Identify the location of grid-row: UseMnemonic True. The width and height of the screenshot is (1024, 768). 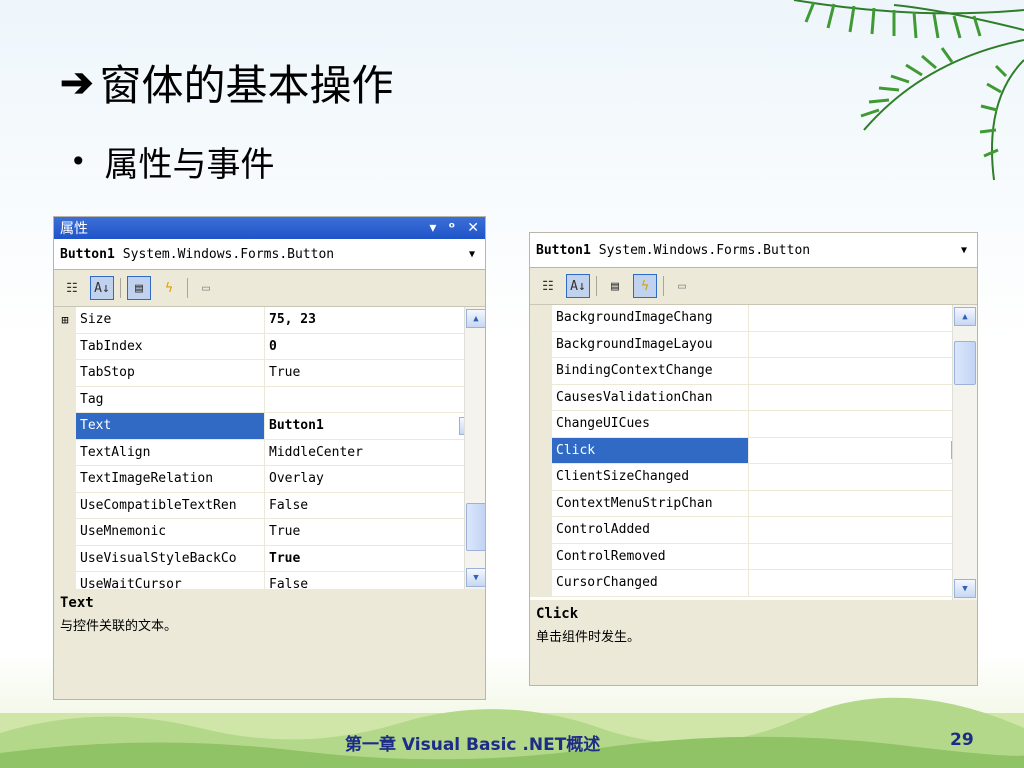
(269, 532).